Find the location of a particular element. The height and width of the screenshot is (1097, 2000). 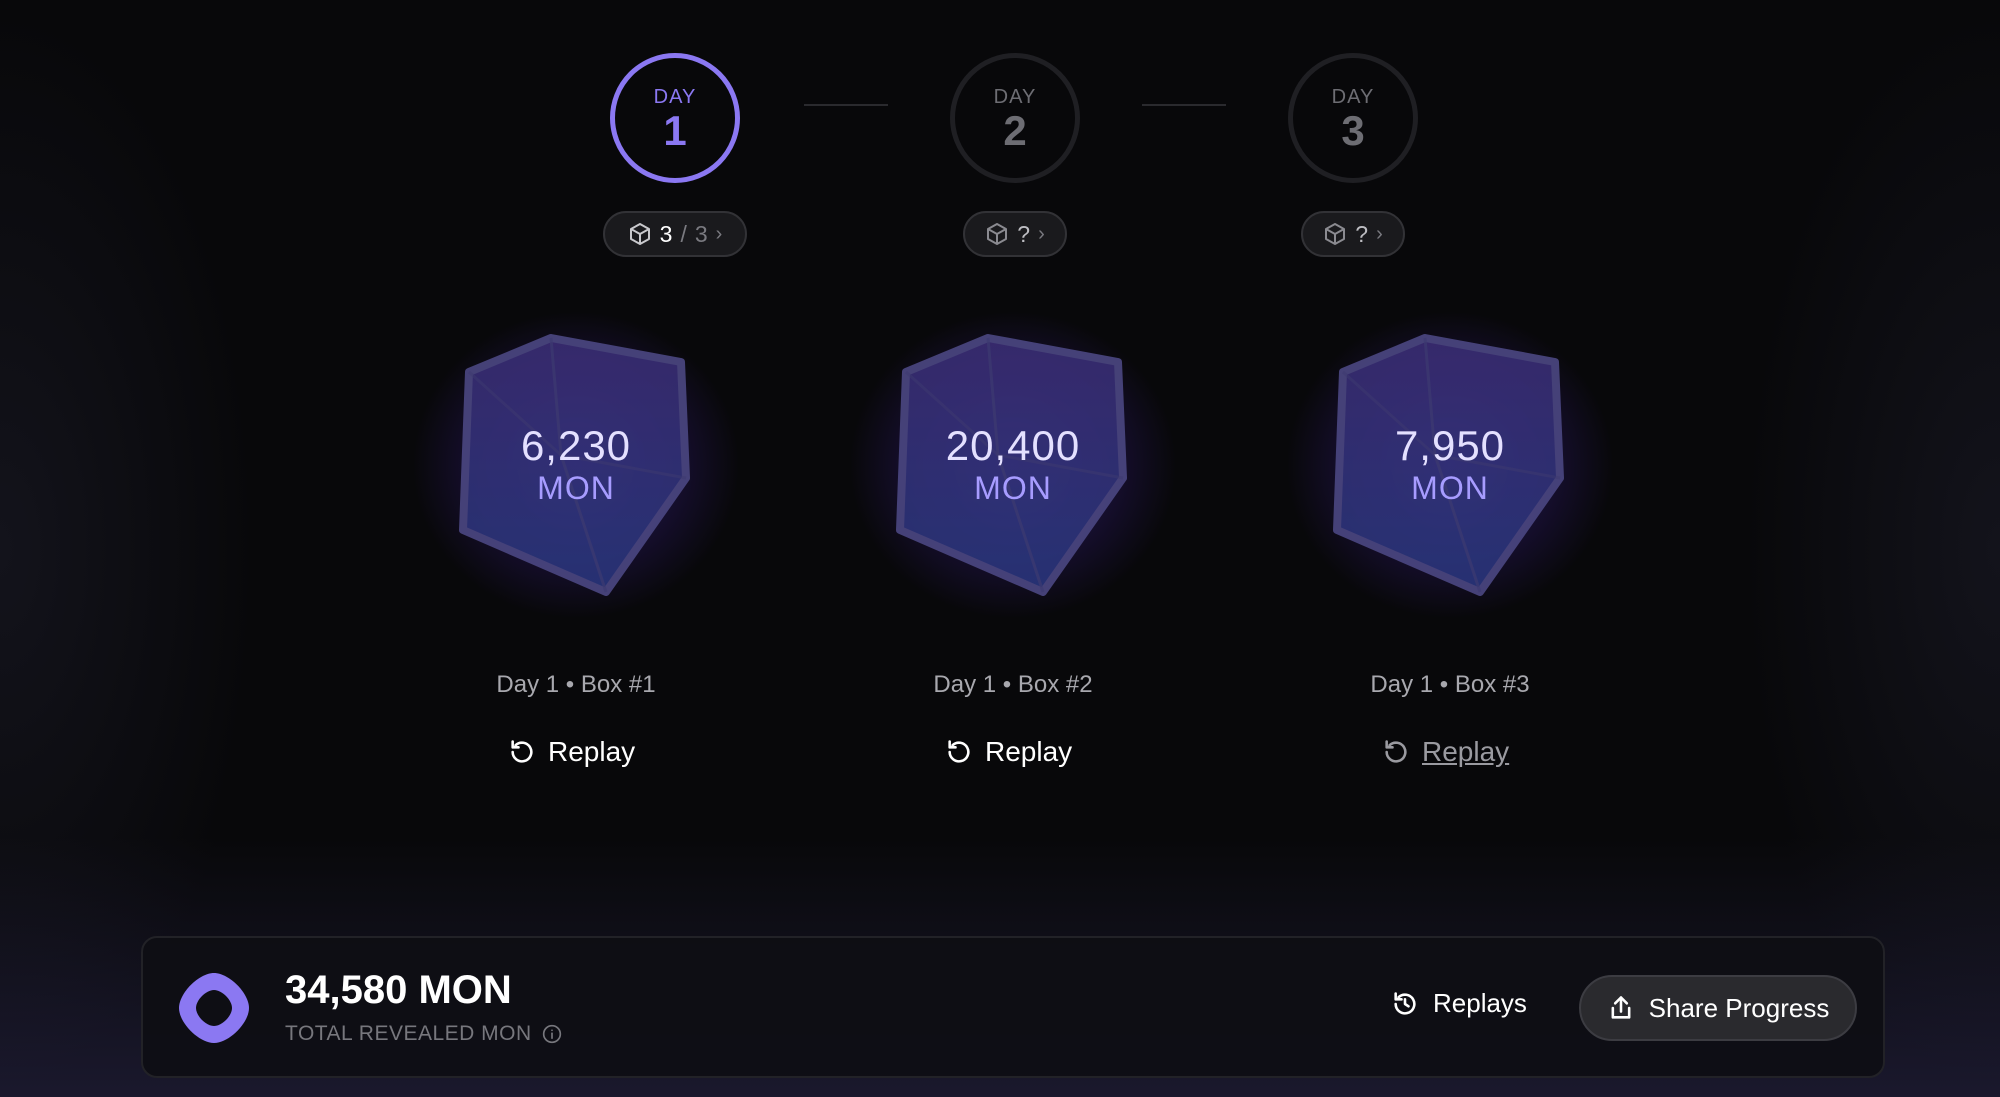

mystery-box-3: 7,950 MON is located at coordinates (1450, 465).